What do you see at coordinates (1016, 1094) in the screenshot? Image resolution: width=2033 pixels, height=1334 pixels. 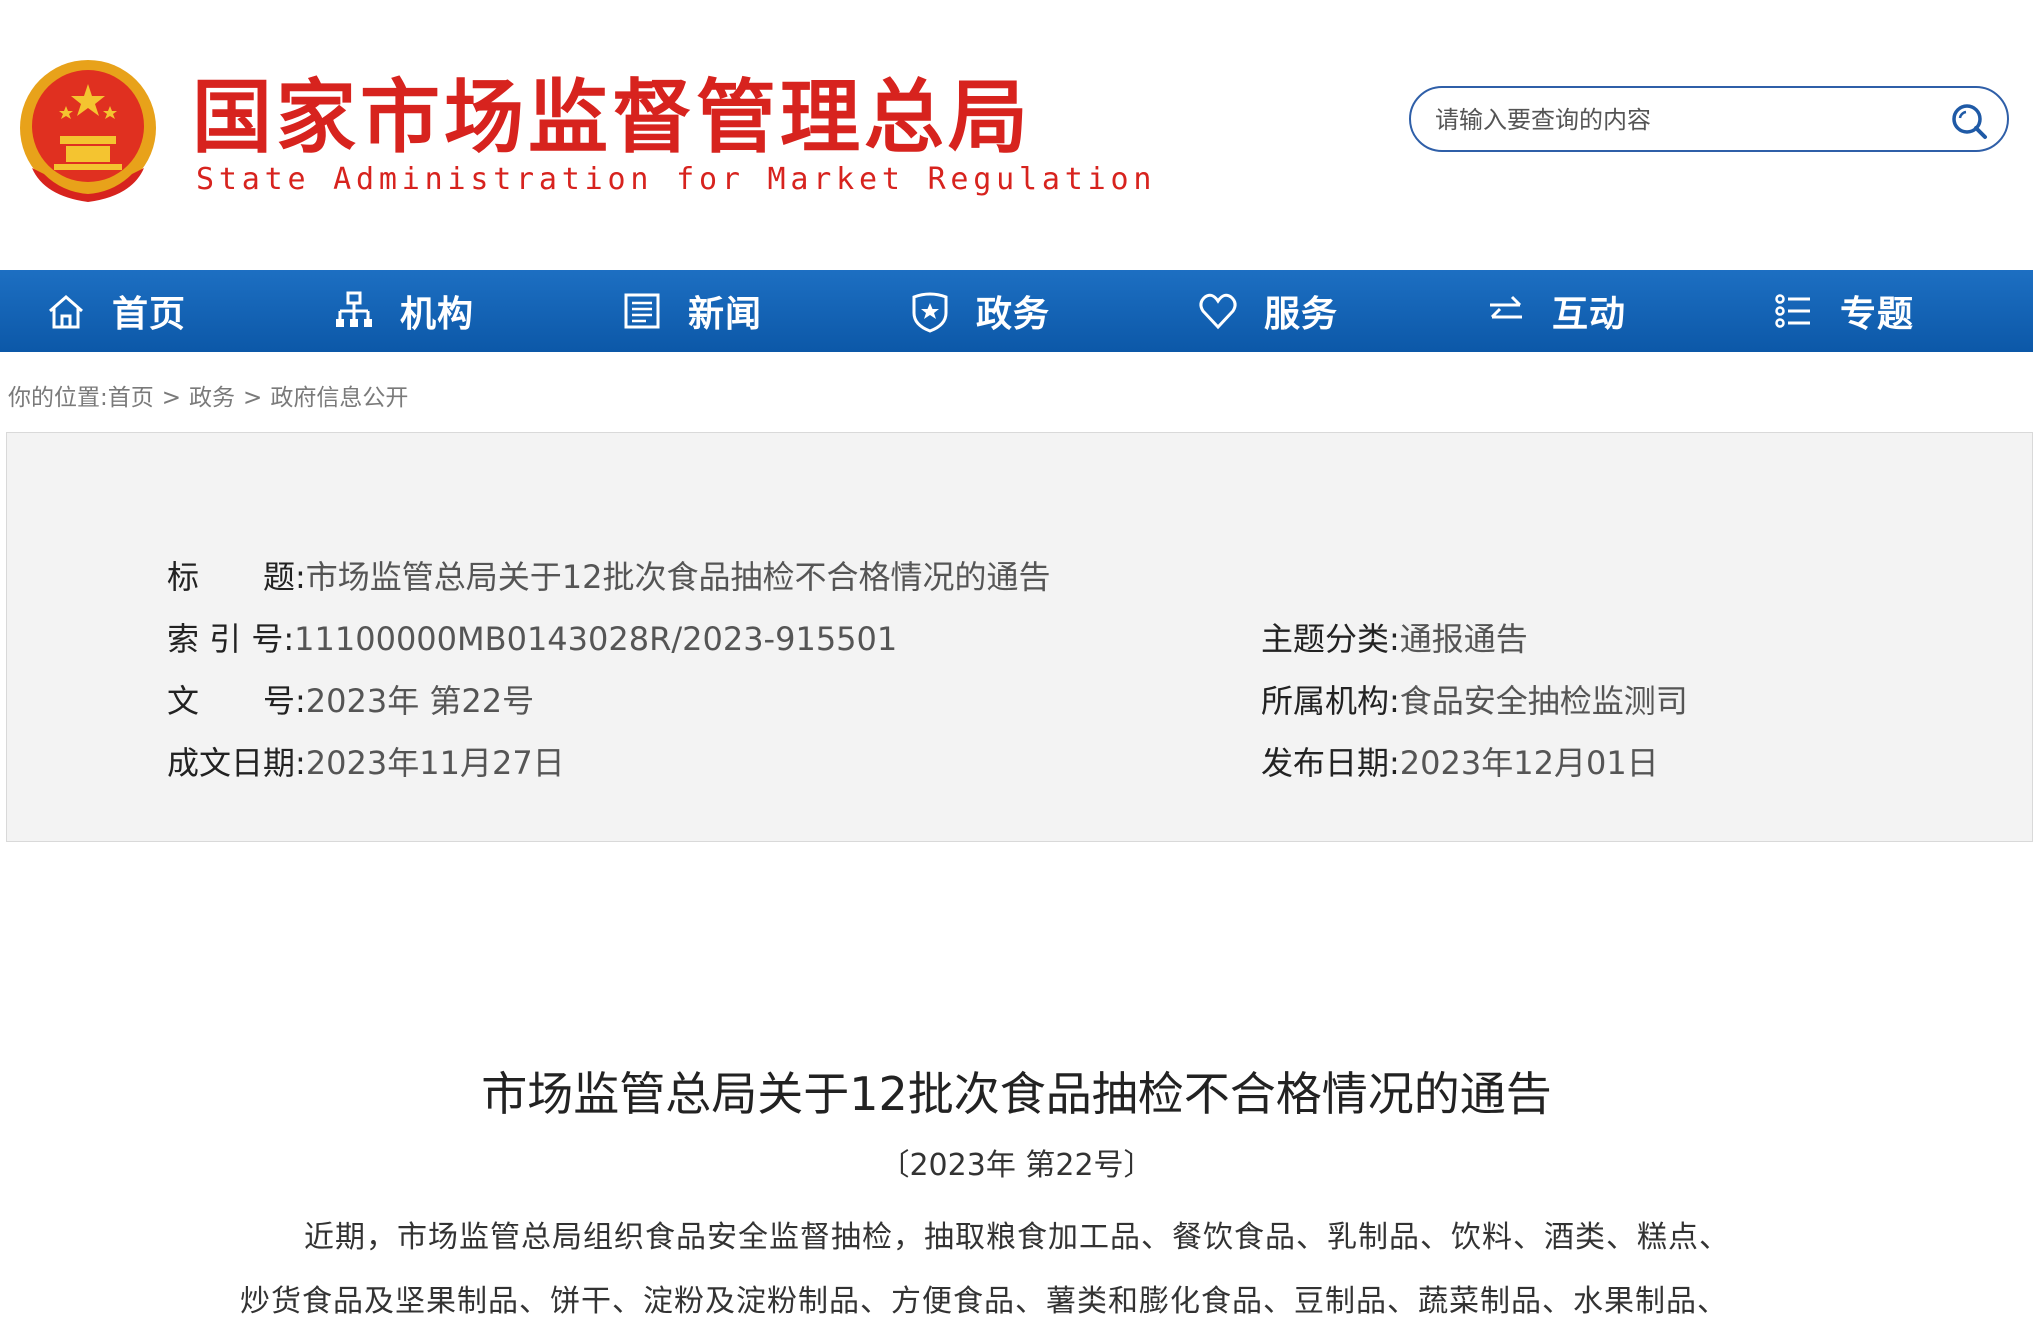 I see `article-title: 市场监管总局关于12批次食品抽检不合格情况的通告` at bounding box center [1016, 1094].